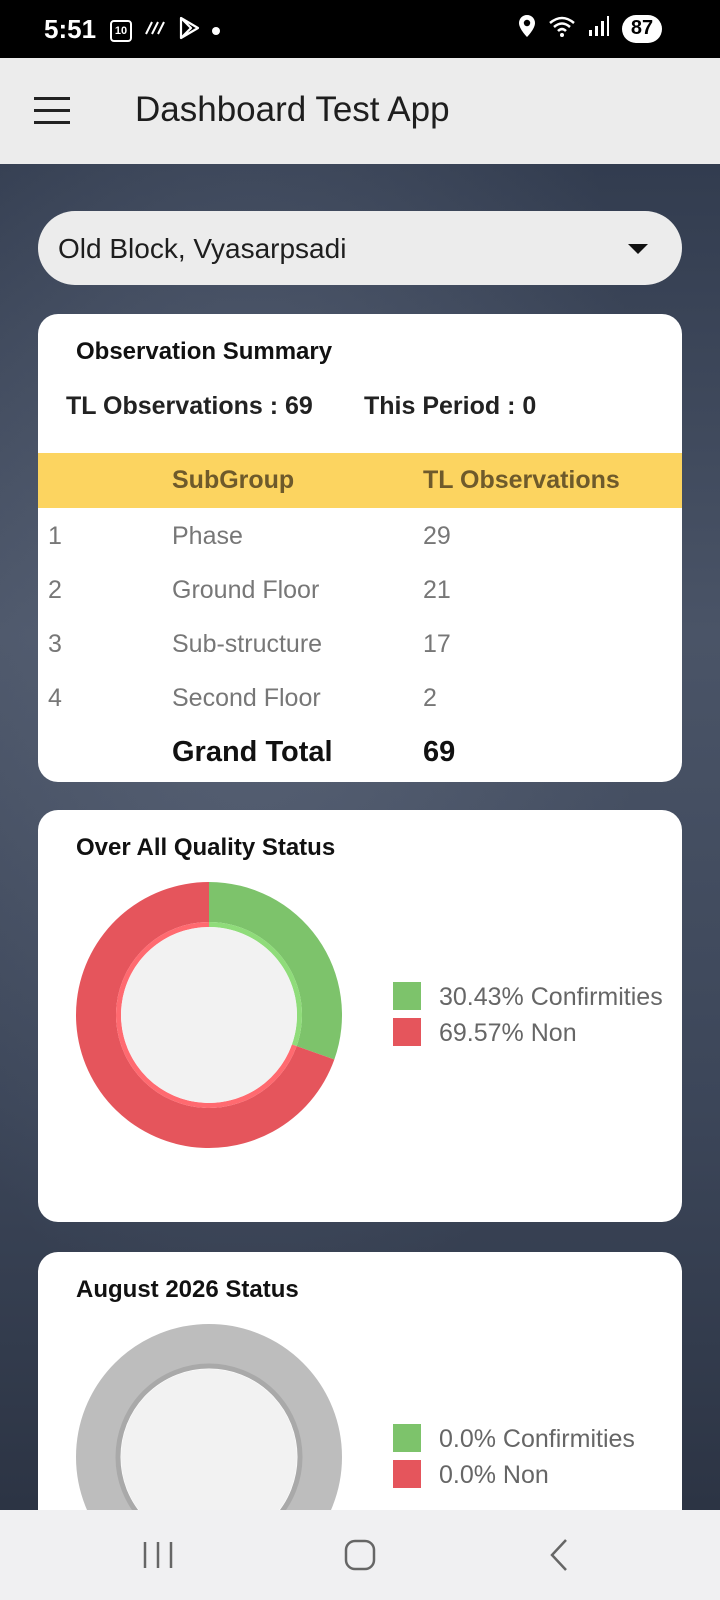  Describe the element at coordinates (360, 697) in the screenshot. I see `table-row: 4 Second Floor 2` at that location.